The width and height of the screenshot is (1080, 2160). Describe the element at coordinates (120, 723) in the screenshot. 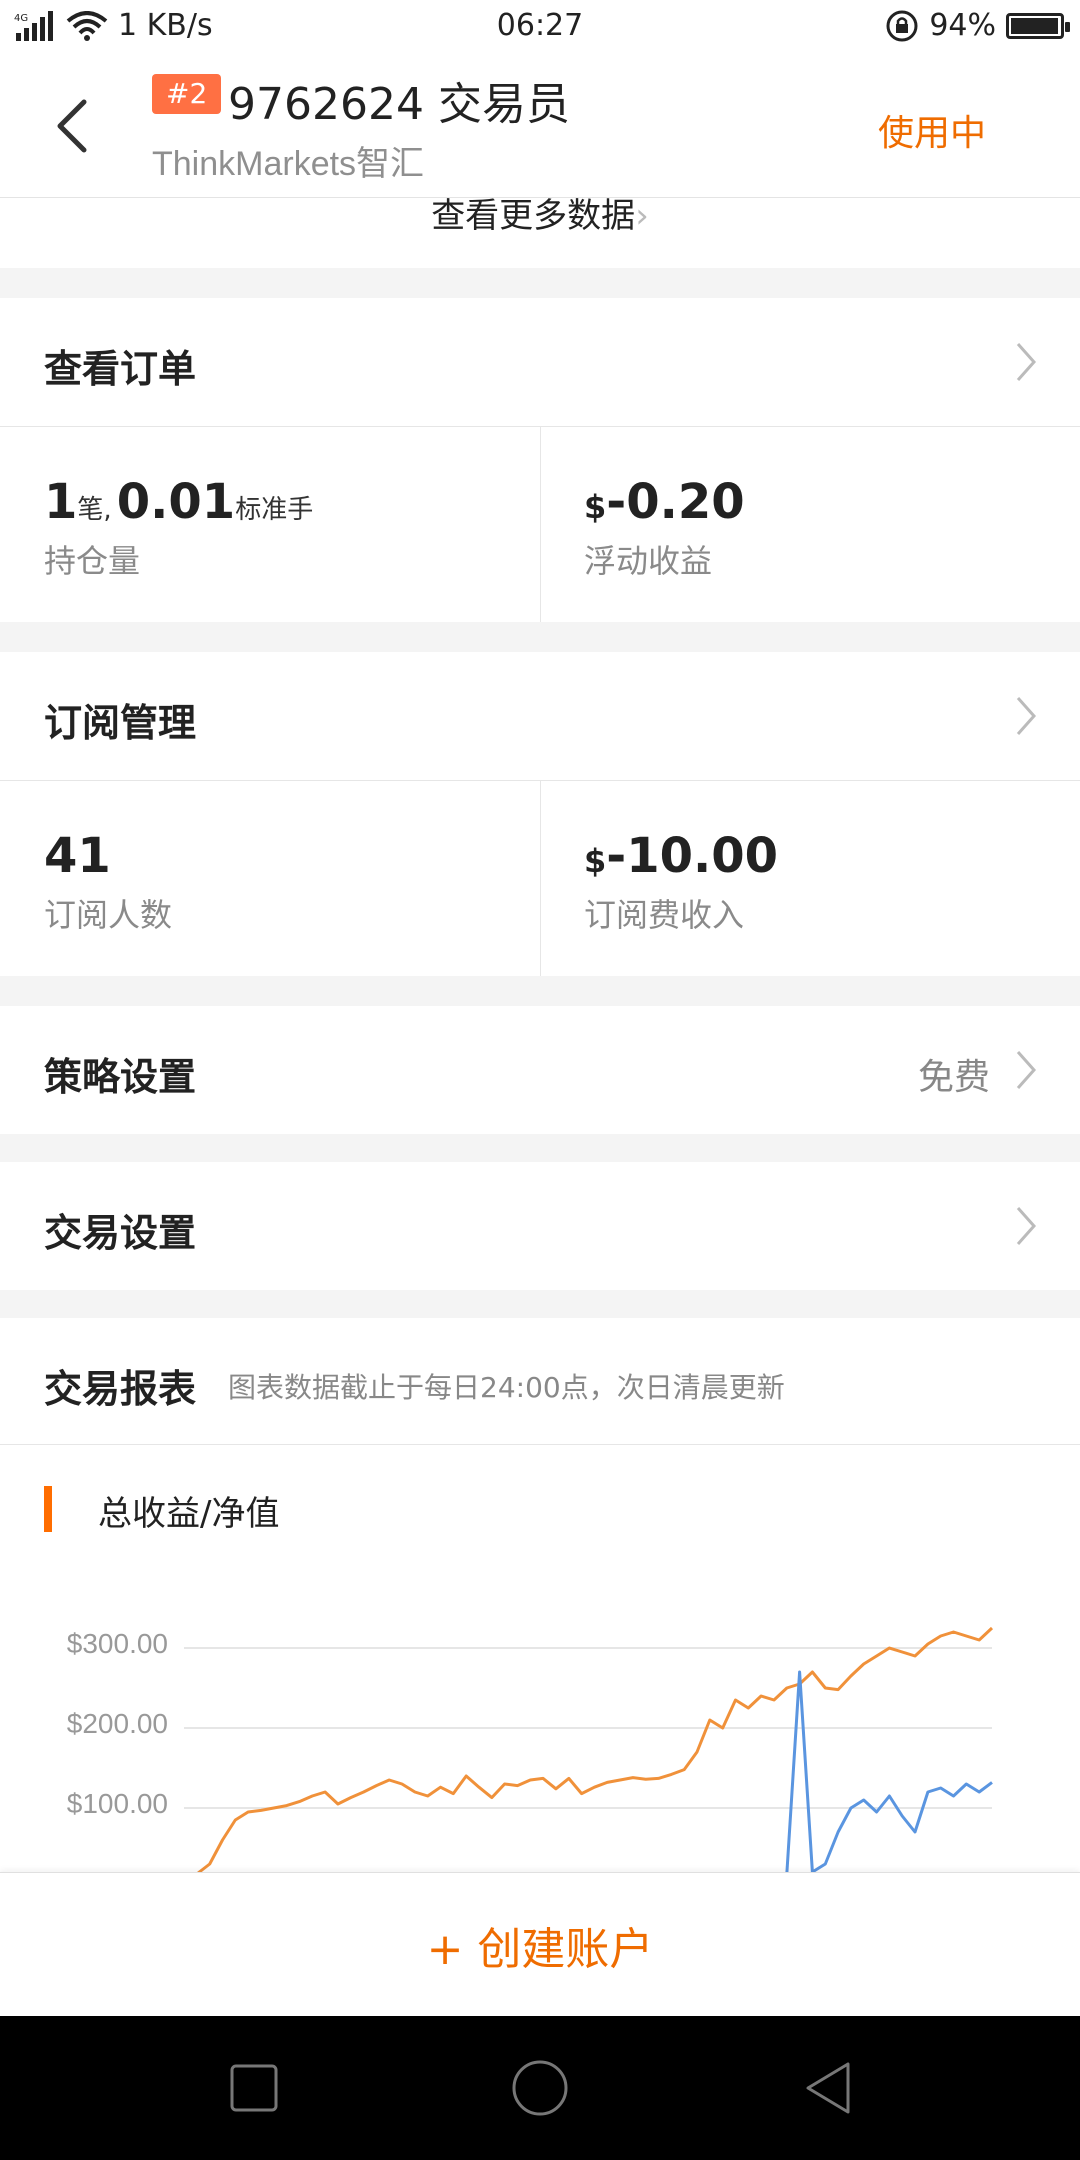

I see `subscription-title: 订阅管理` at that location.